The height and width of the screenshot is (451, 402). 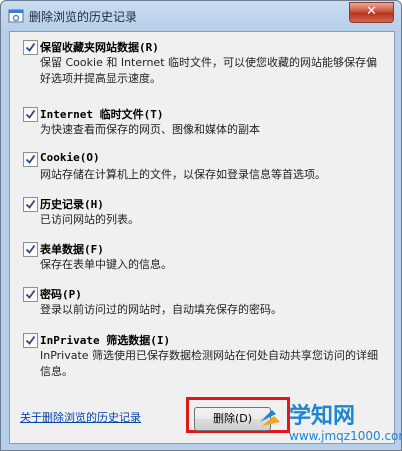 What do you see at coordinates (161, 309) in the screenshot?
I see `option-description: 登录以前访问过的网站时，自动填充保存的密码。` at bounding box center [161, 309].